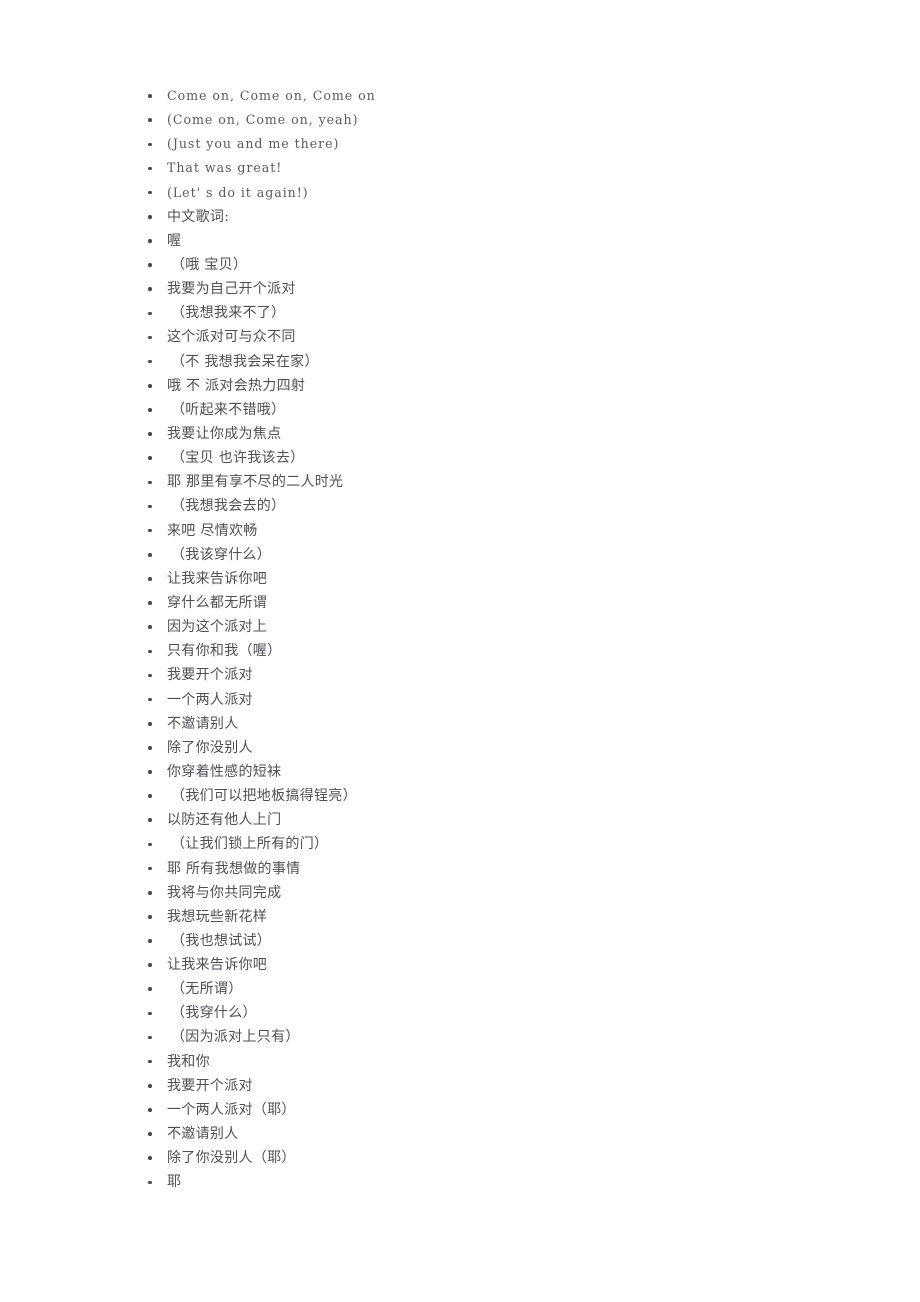 Image resolution: width=920 pixels, height=1302 pixels. Describe the element at coordinates (497, 1158) in the screenshot. I see `lyric-line: 除了你没别人（耶）` at that location.